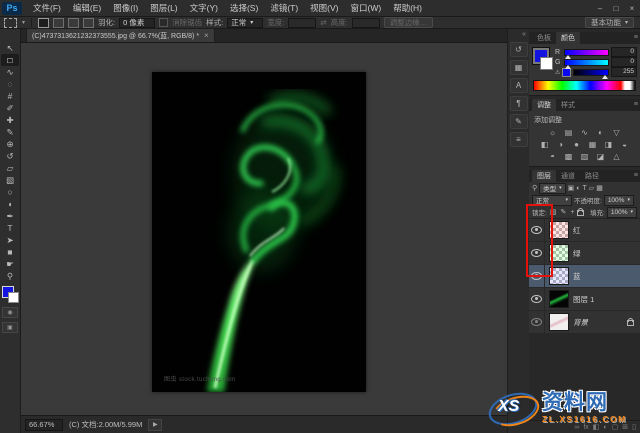  Describe the element at coordinates (206, 35) in the screenshot. I see `close-tab-icon: ×` at that location.